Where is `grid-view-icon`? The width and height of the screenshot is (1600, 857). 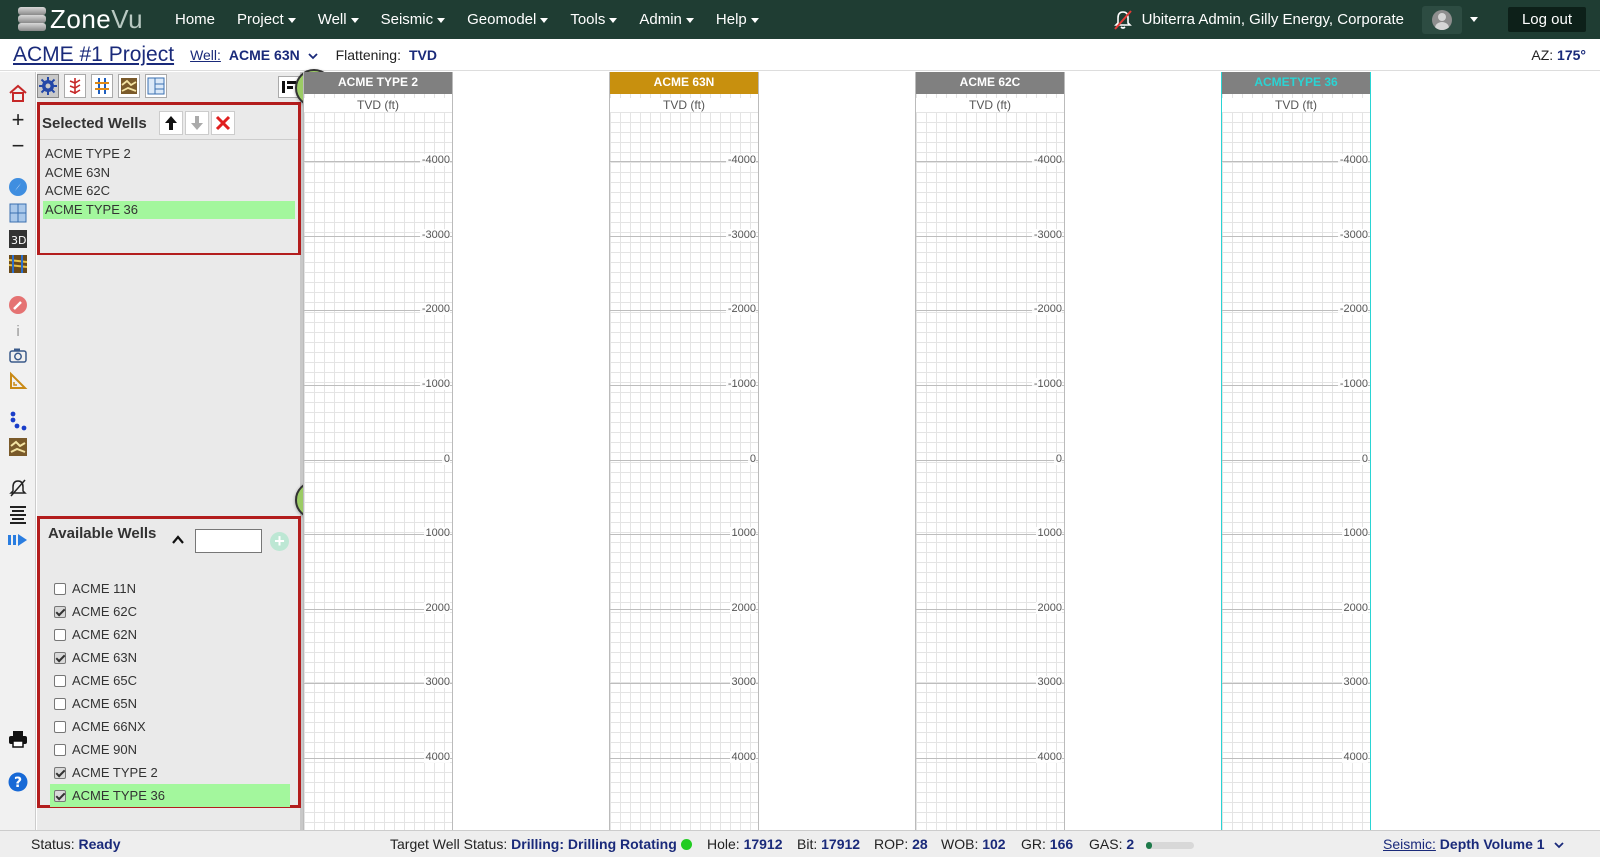 grid-view-icon is located at coordinates (18, 213).